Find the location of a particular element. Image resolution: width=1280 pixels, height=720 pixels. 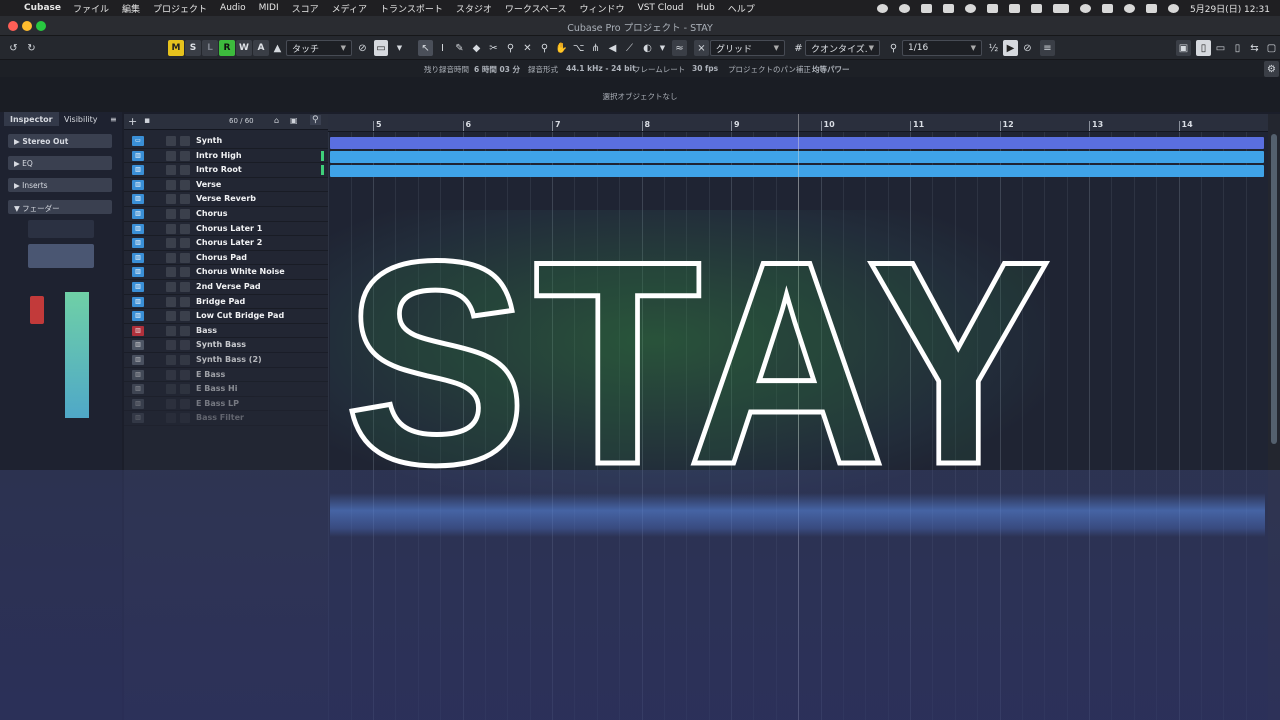

play-tool-icon: ◀ is located at coordinates (612, 48).